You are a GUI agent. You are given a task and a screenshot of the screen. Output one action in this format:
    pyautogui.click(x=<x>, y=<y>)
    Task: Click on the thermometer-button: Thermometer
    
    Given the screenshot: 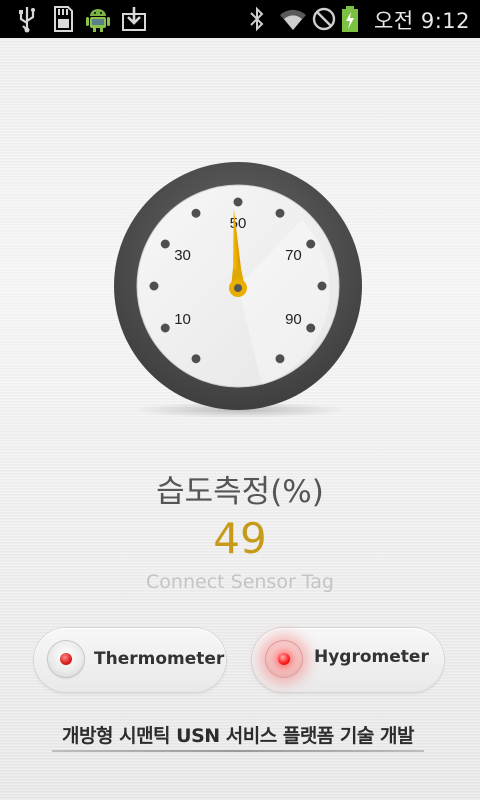 What is the action you would take?
    pyautogui.click(x=130, y=660)
    